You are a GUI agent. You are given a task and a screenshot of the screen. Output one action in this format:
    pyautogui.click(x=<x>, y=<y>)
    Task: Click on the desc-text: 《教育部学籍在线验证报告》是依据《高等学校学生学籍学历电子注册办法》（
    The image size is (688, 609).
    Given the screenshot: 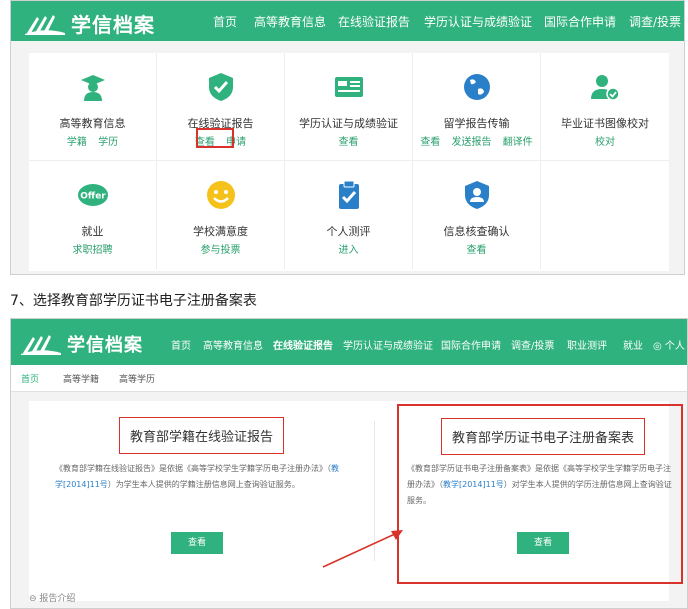 What is the action you would take?
    pyautogui.click(x=193, y=468)
    